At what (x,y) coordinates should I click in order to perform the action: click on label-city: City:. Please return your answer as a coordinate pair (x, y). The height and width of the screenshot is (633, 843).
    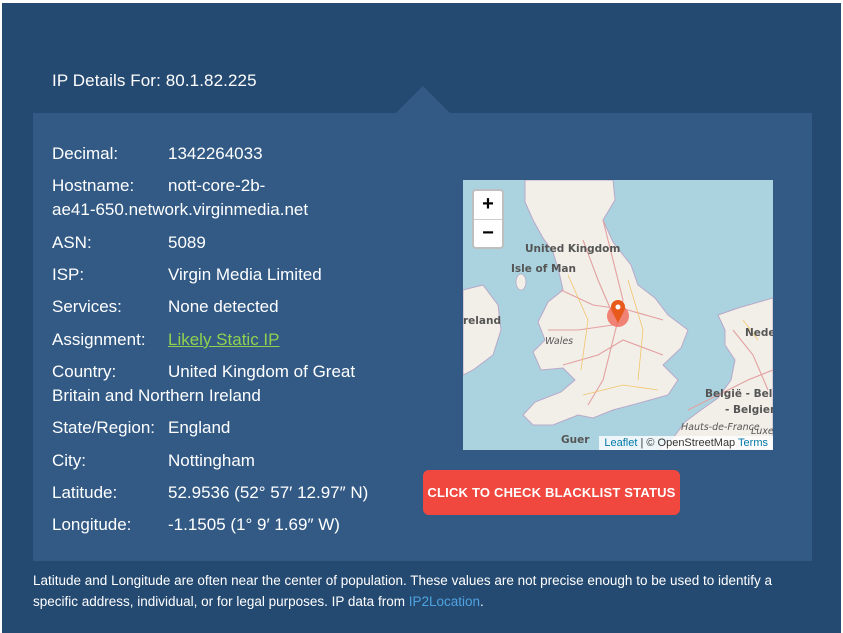
    Looking at the image, I should click on (69, 460).